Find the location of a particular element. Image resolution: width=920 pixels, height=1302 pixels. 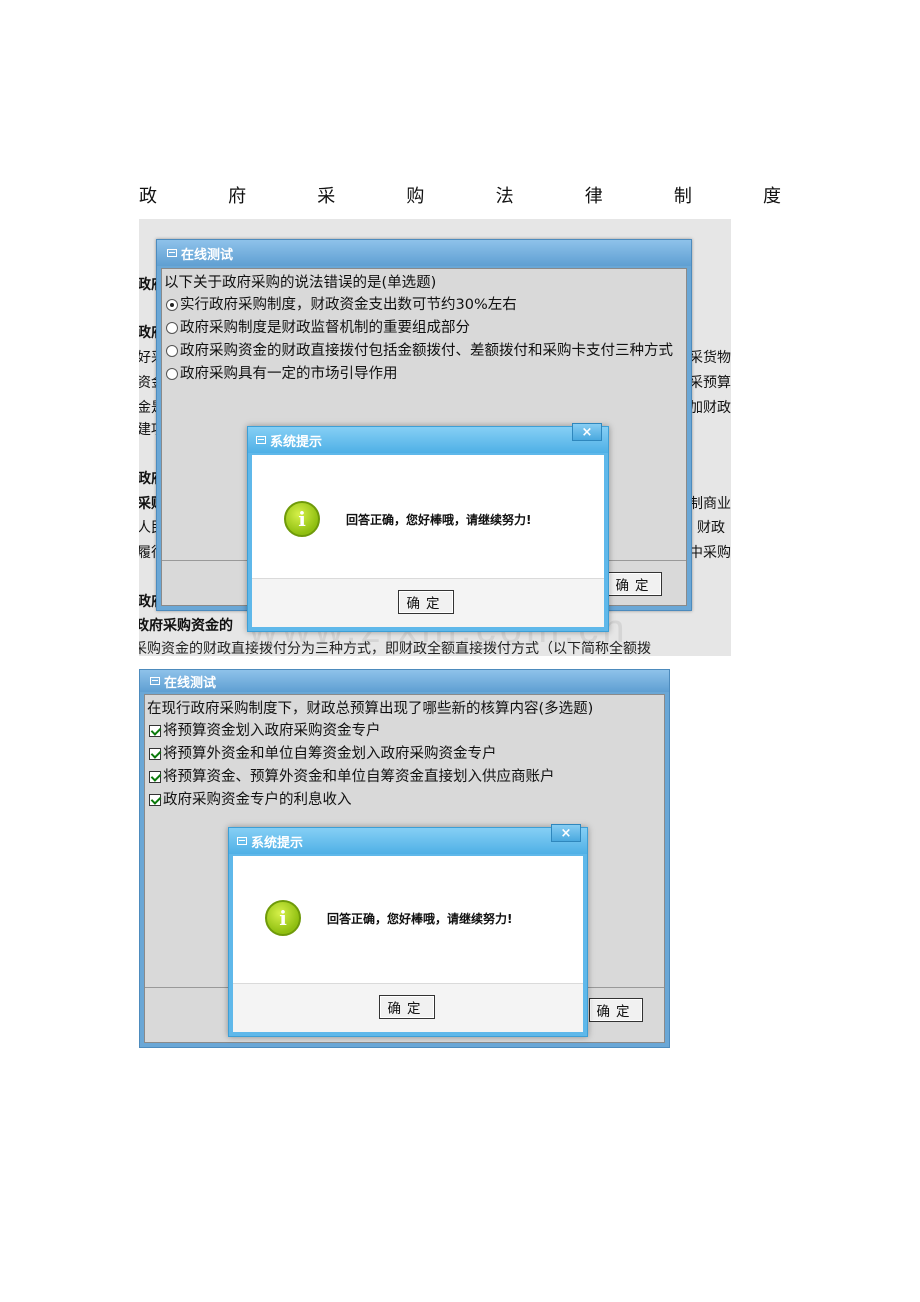

option-1: 实行政府采购制度，财政资金支出数可节约30%左右 is located at coordinates (426, 305).